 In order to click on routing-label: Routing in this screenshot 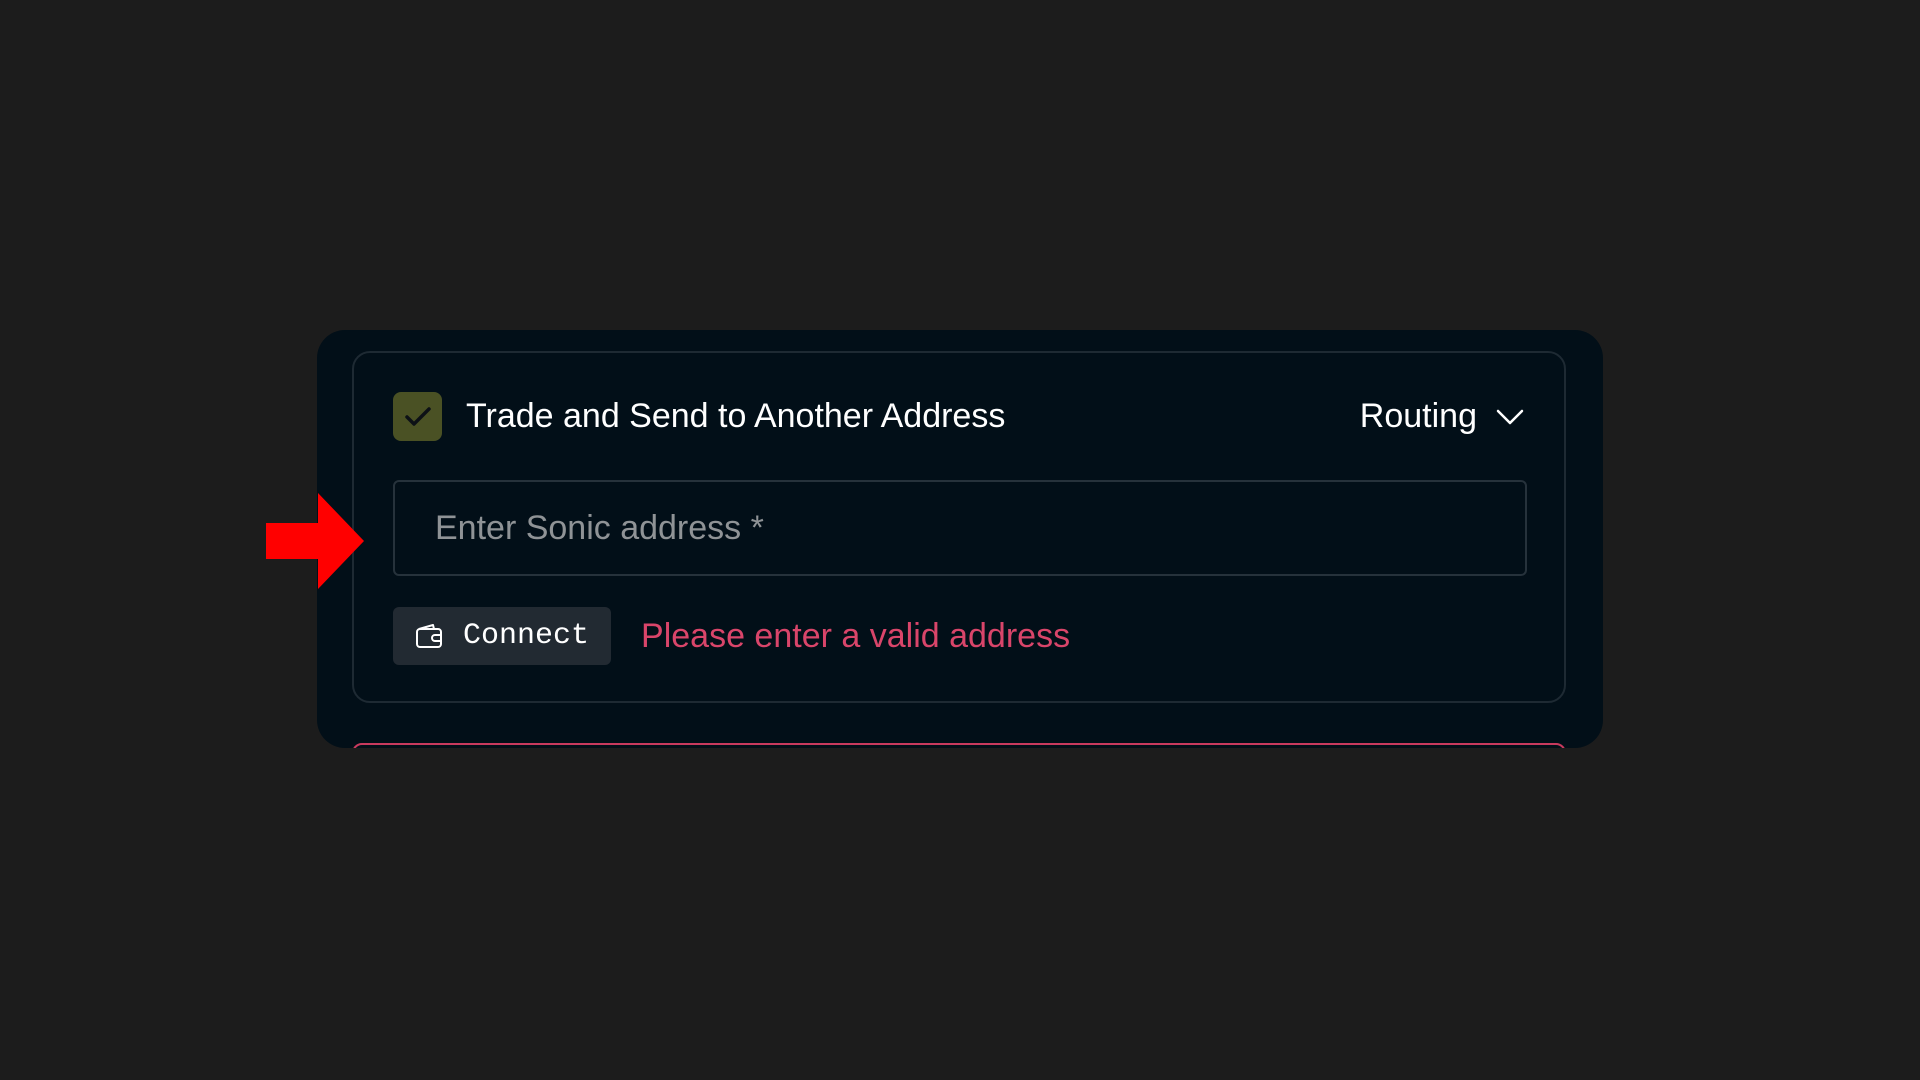, I will do `click(1418, 416)`.